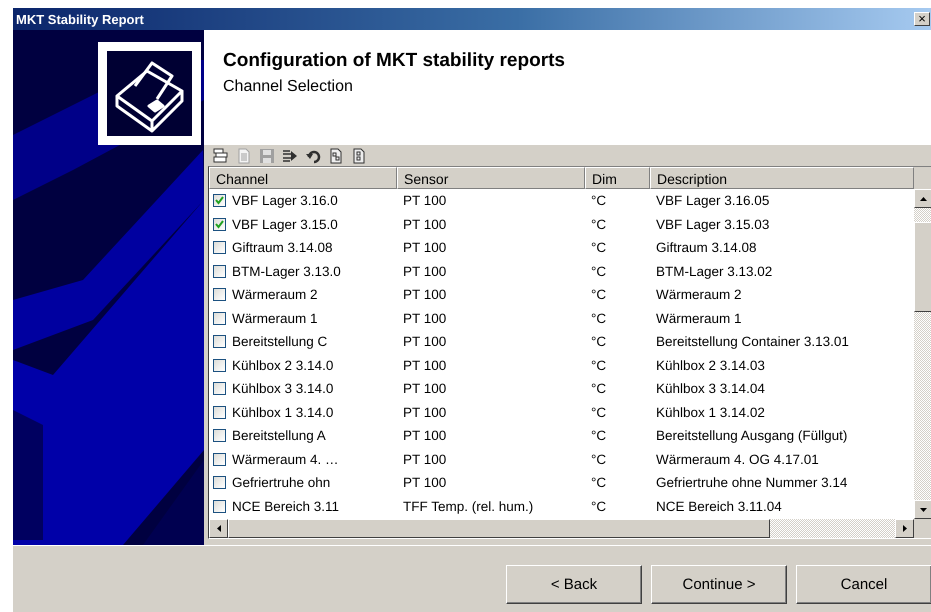 This screenshot has height=612, width=931. I want to click on table-cell-text: Kühlbox 2 3.14.03, so click(710, 365).